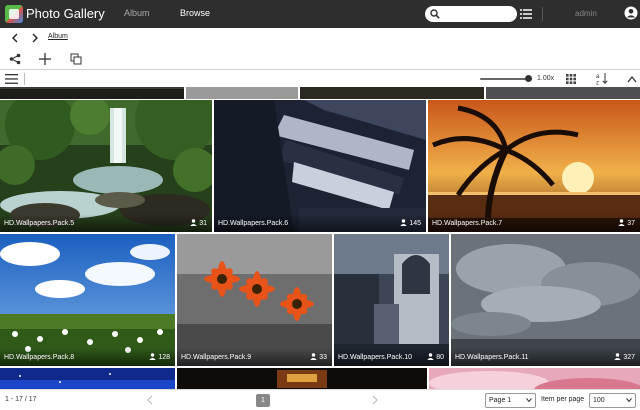 The image size is (640, 410). Describe the element at coordinates (15, 38) in the screenshot. I see `back-icon` at that location.